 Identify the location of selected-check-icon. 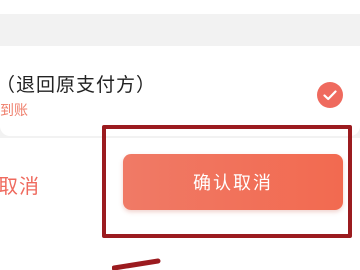
(330, 95).